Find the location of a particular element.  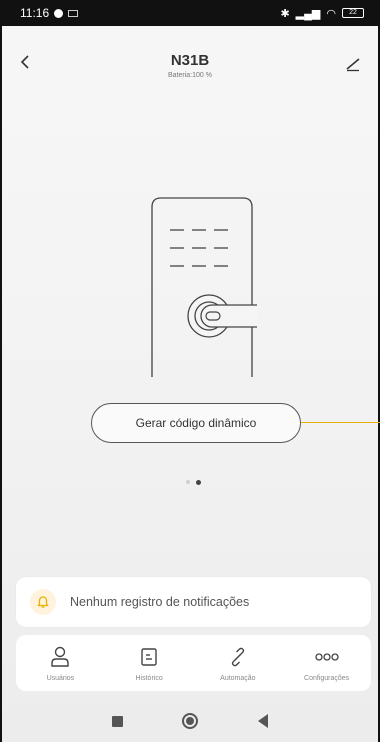

status-time: 11:16 is located at coordinates (35, 13).